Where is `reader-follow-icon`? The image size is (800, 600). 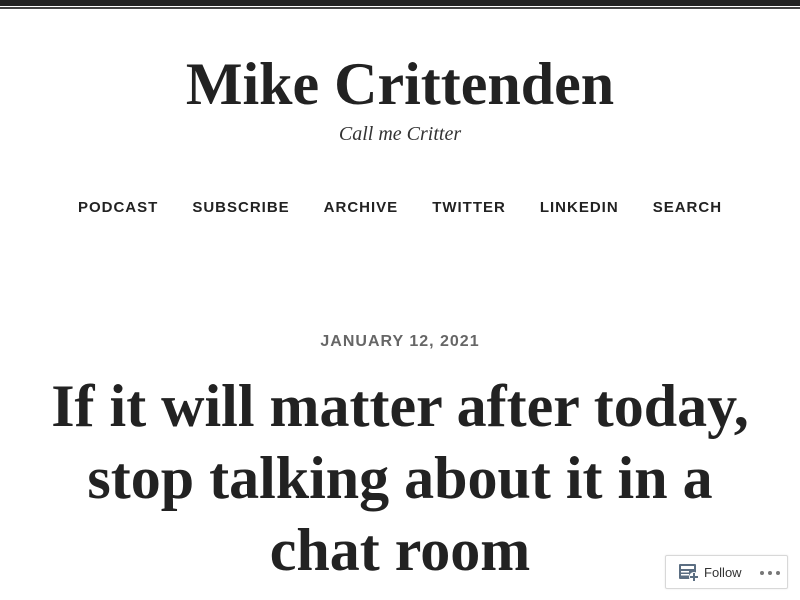 reader-follow-icon is located at coordinates (689, 573).